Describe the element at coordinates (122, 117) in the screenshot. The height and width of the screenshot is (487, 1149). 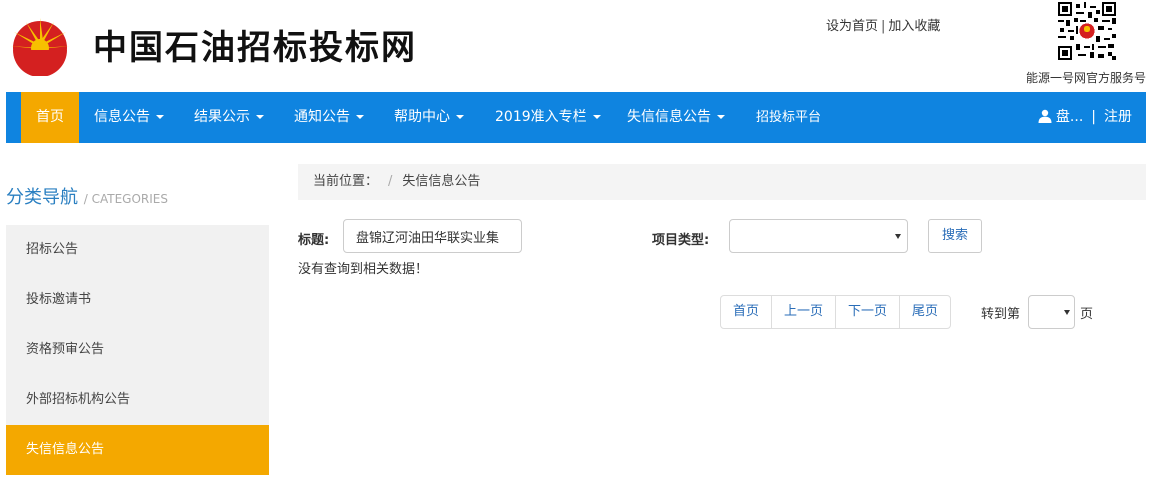
I see `nav-label: 信息公告` at that location.